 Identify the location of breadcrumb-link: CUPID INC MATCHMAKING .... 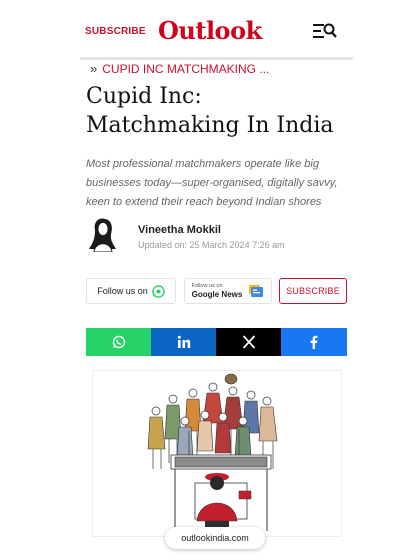
(185, 69).